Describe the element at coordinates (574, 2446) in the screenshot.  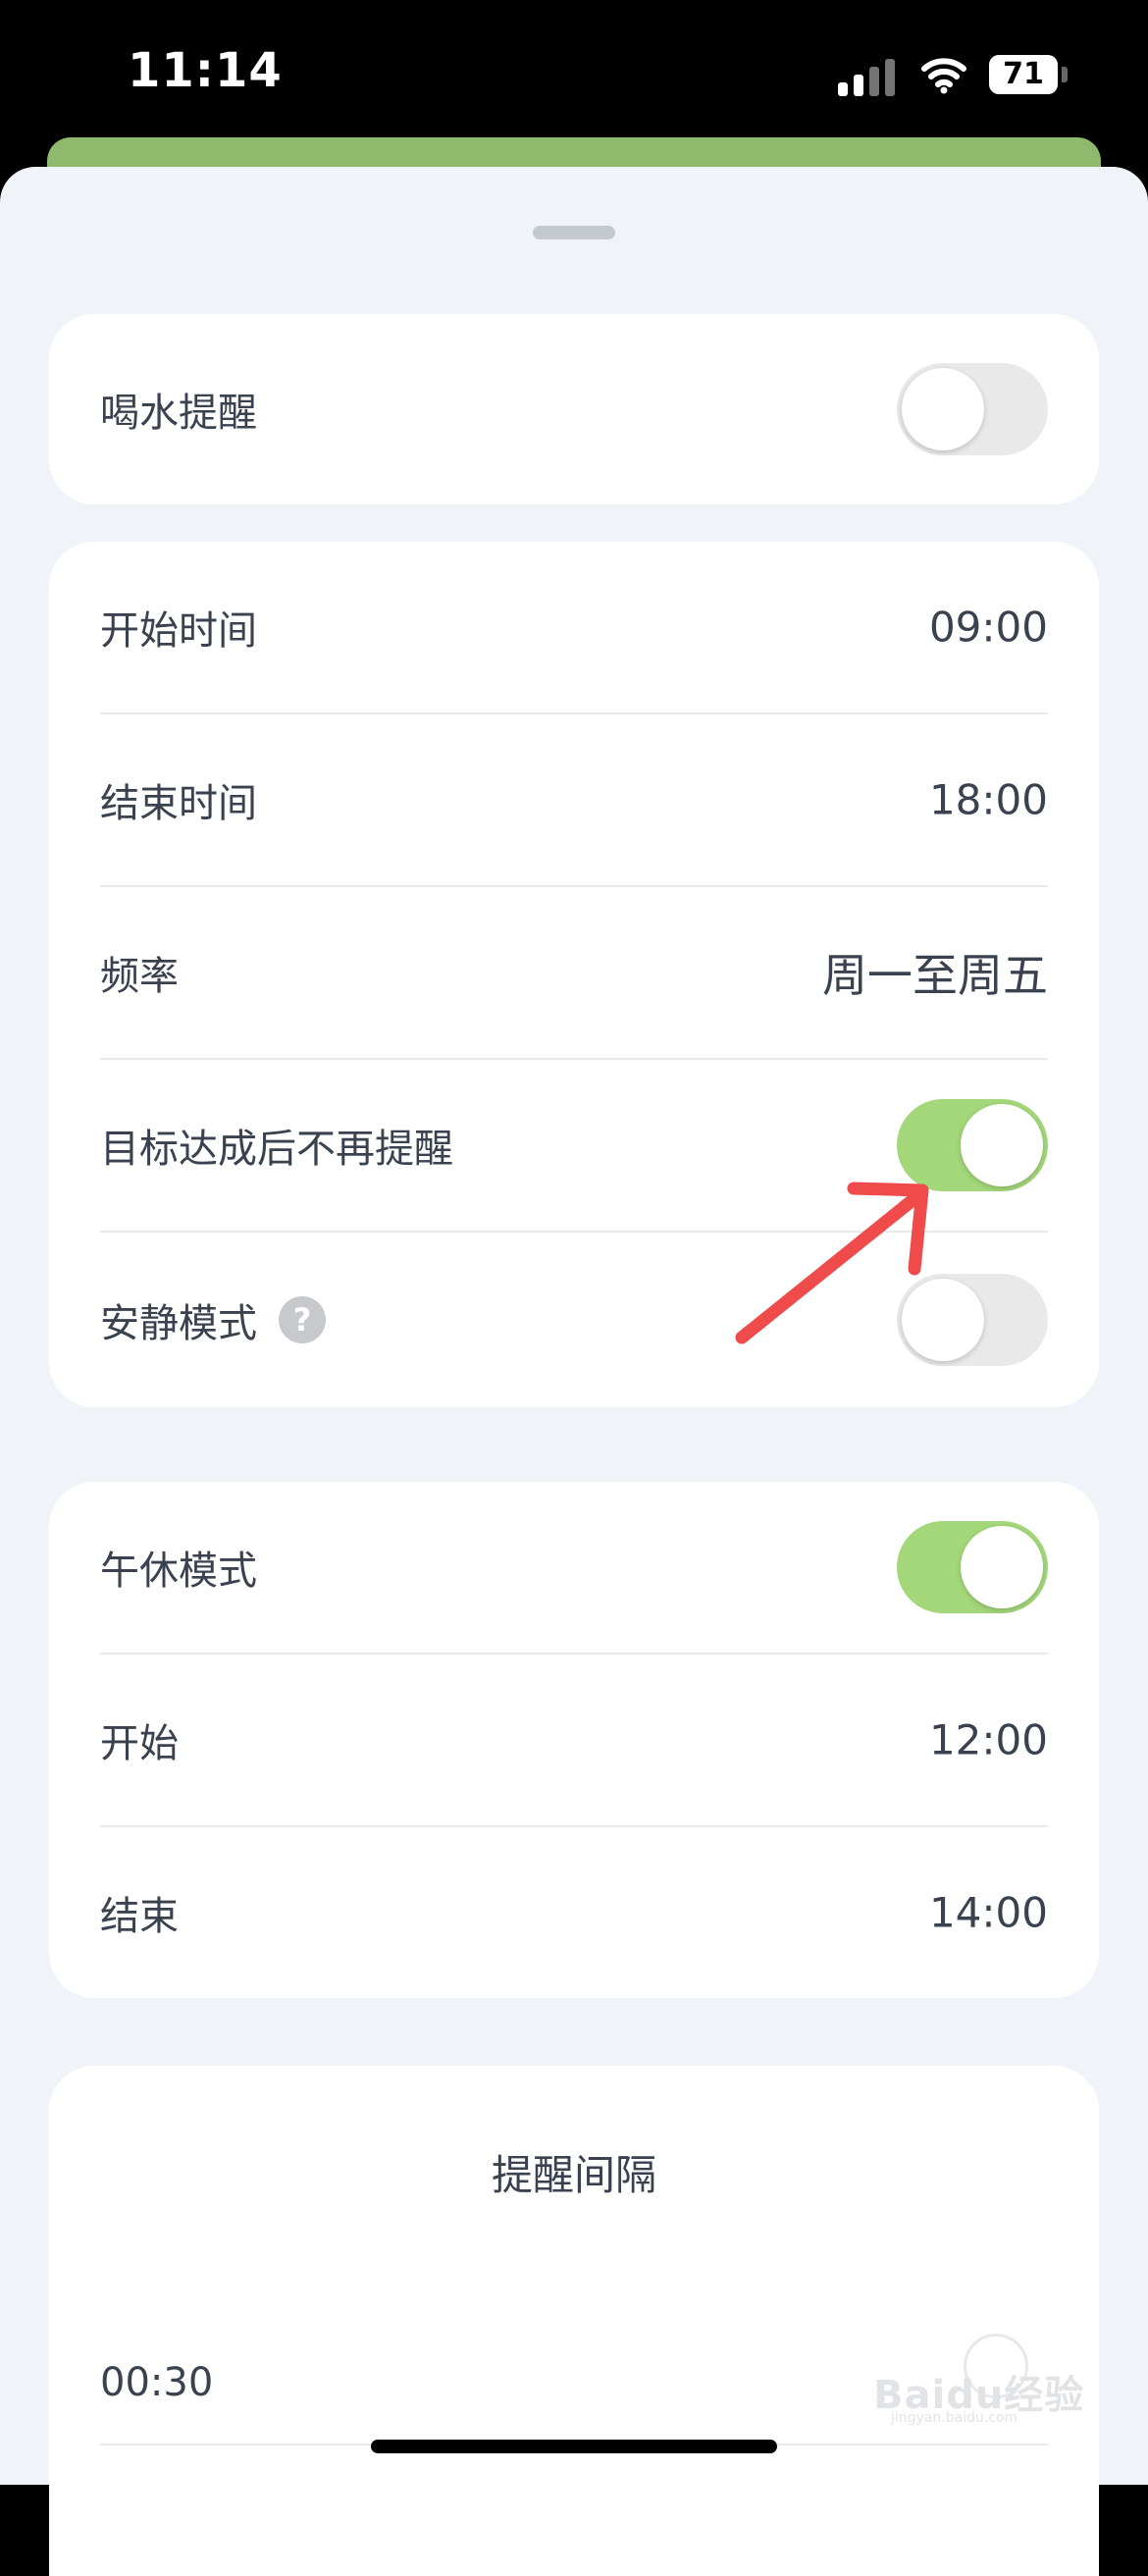
I see `home-indicator` at that location.